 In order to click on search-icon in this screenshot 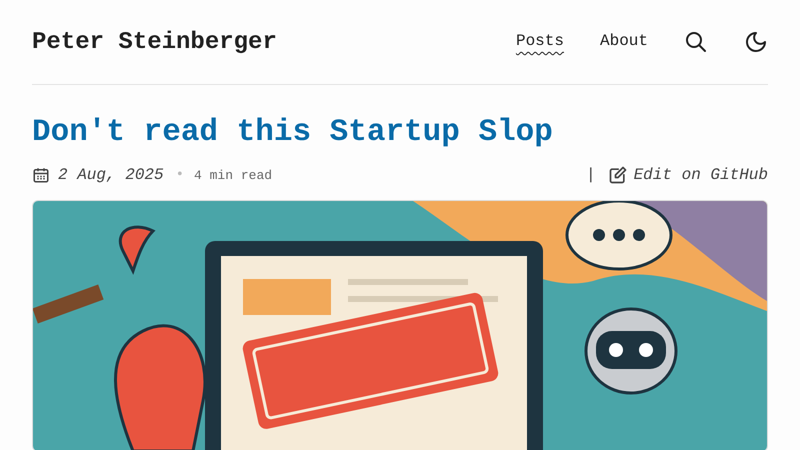, I will do `click(696, 42)`.